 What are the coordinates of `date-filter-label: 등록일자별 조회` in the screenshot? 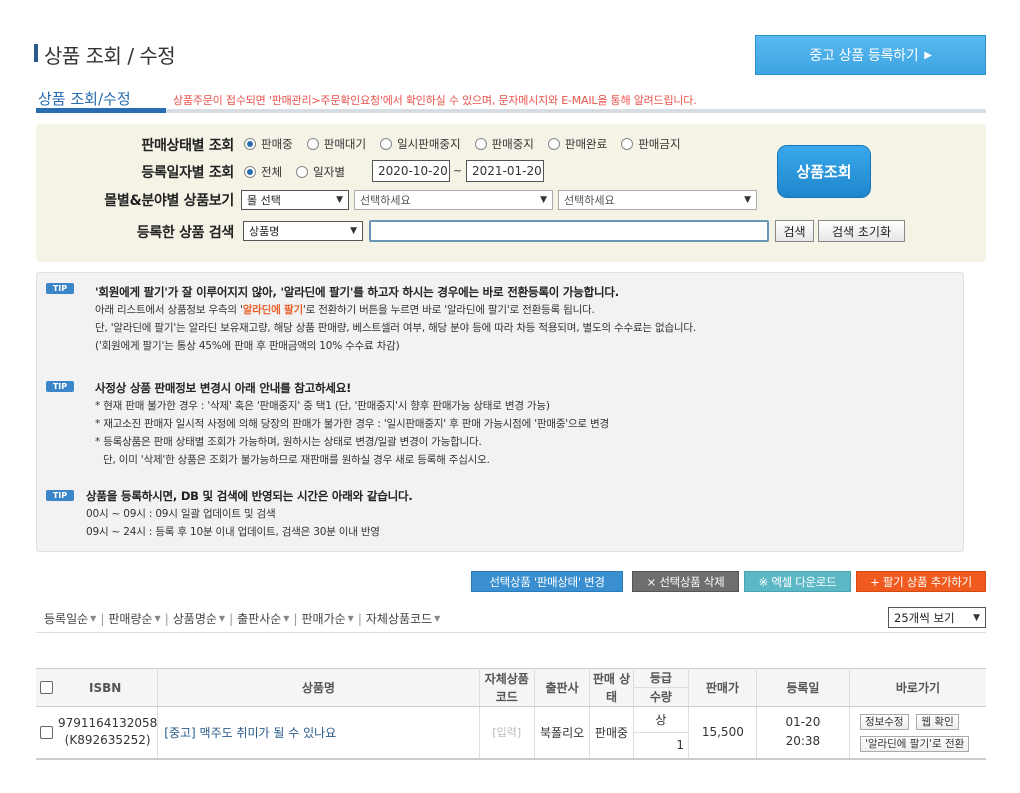 It's located at (187, 173).